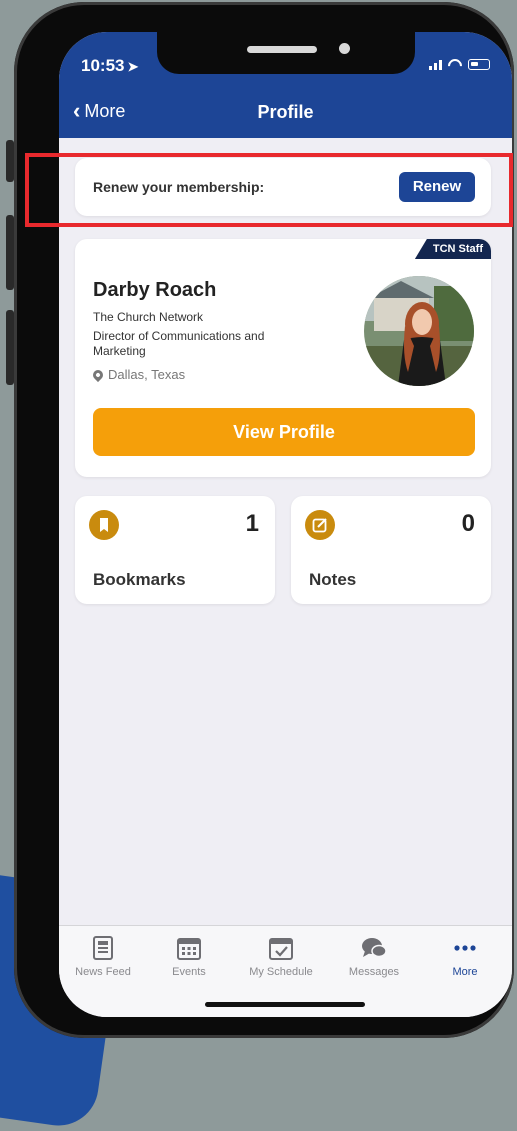 The width and height of the screenshot is (517, 1131). What do you see at coordinates (391, 550) in the screenshot?
I see `notes-card: 0 Notes` at bounding box center [391, 550].